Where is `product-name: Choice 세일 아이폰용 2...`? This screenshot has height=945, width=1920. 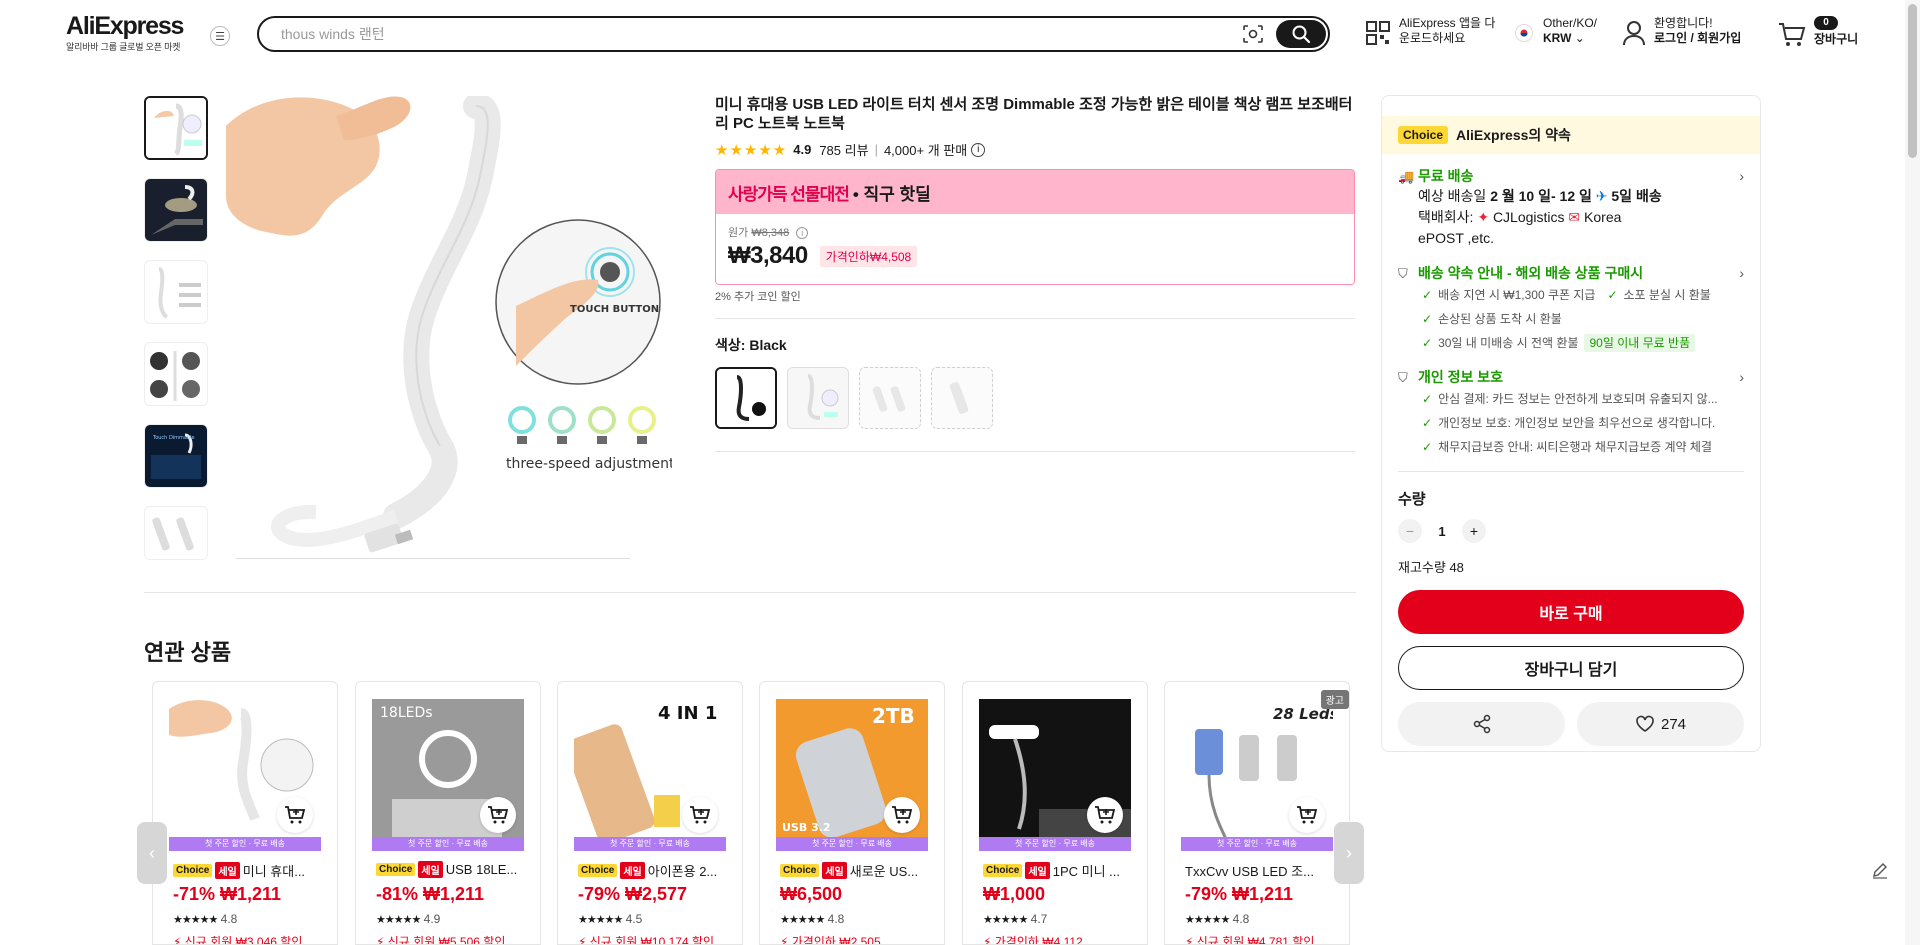 product-name: Choice 세일 아이폰용 2... is located at coordinates (656, 870).